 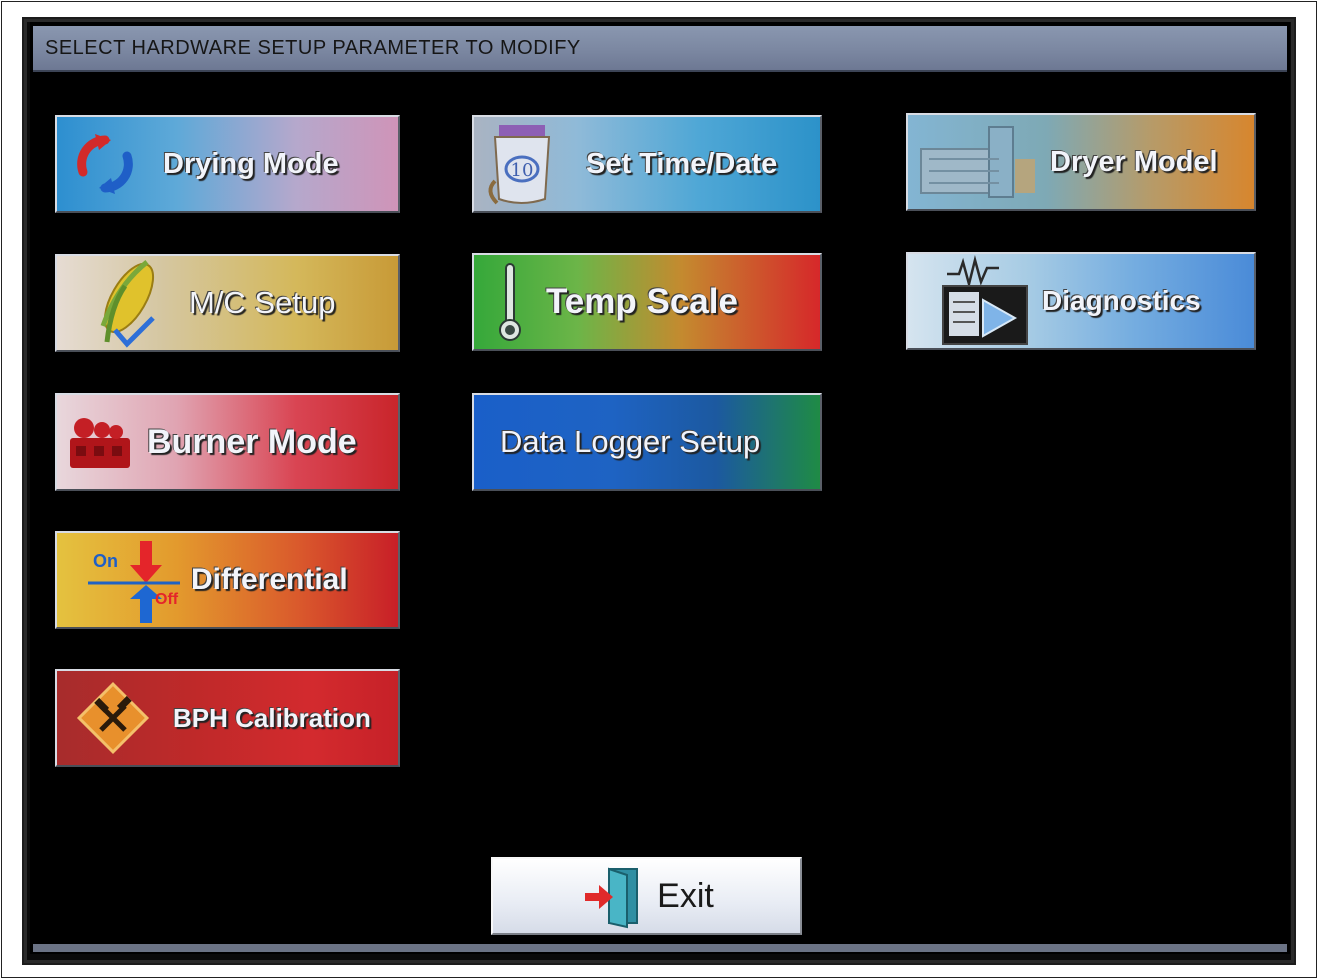 I want to click on differential-off-text: Off, so click(x=167, y=599).